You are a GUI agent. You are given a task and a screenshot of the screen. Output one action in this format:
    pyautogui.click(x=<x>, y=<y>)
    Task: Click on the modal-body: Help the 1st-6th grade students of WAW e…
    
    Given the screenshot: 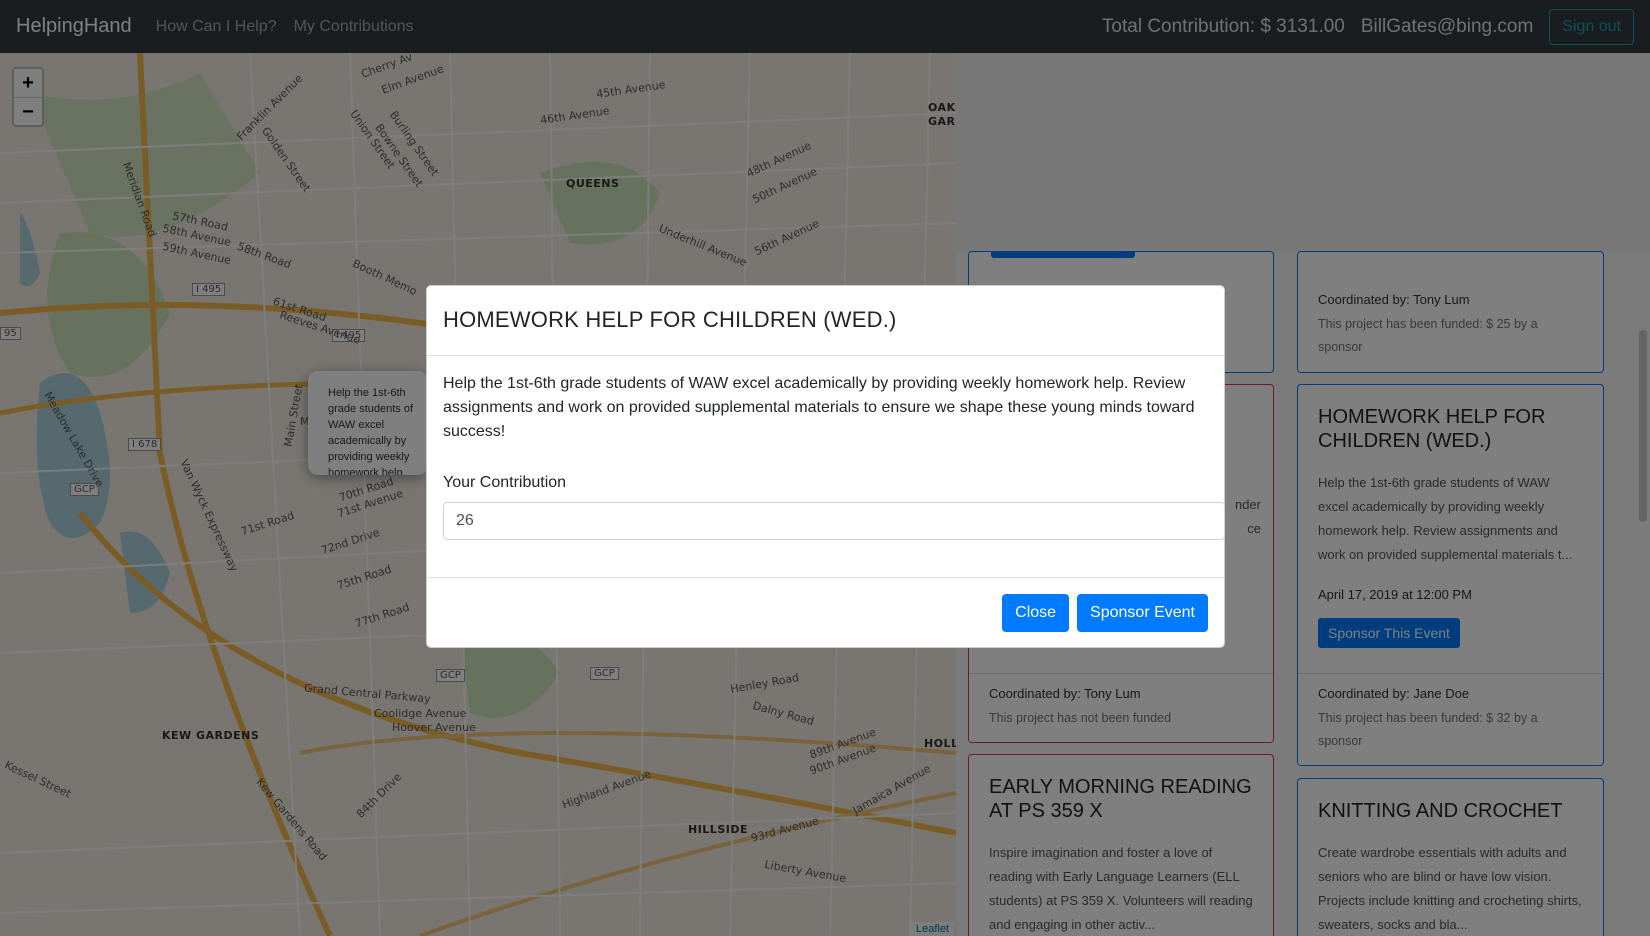 What is the action you would take?
    pyautogui.click(x=826, y=467)
    